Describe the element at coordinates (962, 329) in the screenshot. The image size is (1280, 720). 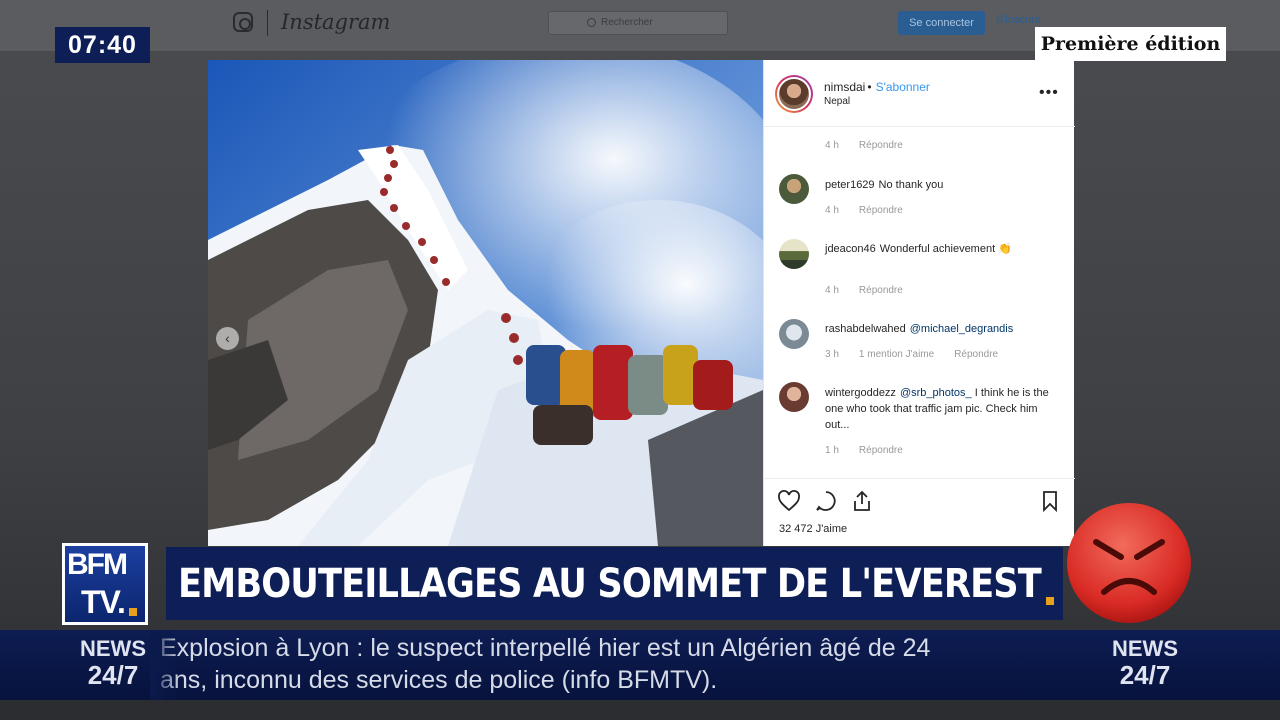
I see `mention-link: @michael_degrandis` at that location.